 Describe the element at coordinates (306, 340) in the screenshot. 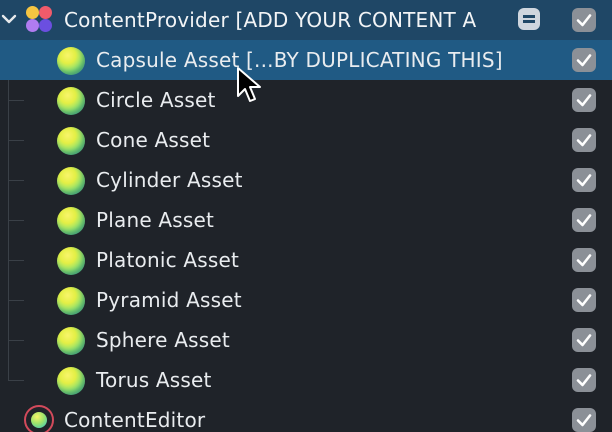

I see `tree-row-asset: Sphere Asset` at that location.